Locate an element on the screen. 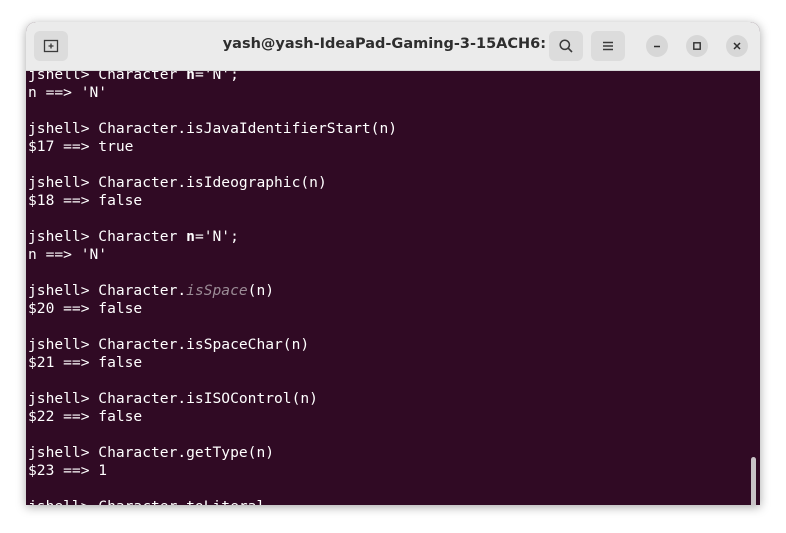 Image resolution: width=786 pixels, height=533 pixels. terminal-line: $20 ==> false is located at coordinates (85, 308).